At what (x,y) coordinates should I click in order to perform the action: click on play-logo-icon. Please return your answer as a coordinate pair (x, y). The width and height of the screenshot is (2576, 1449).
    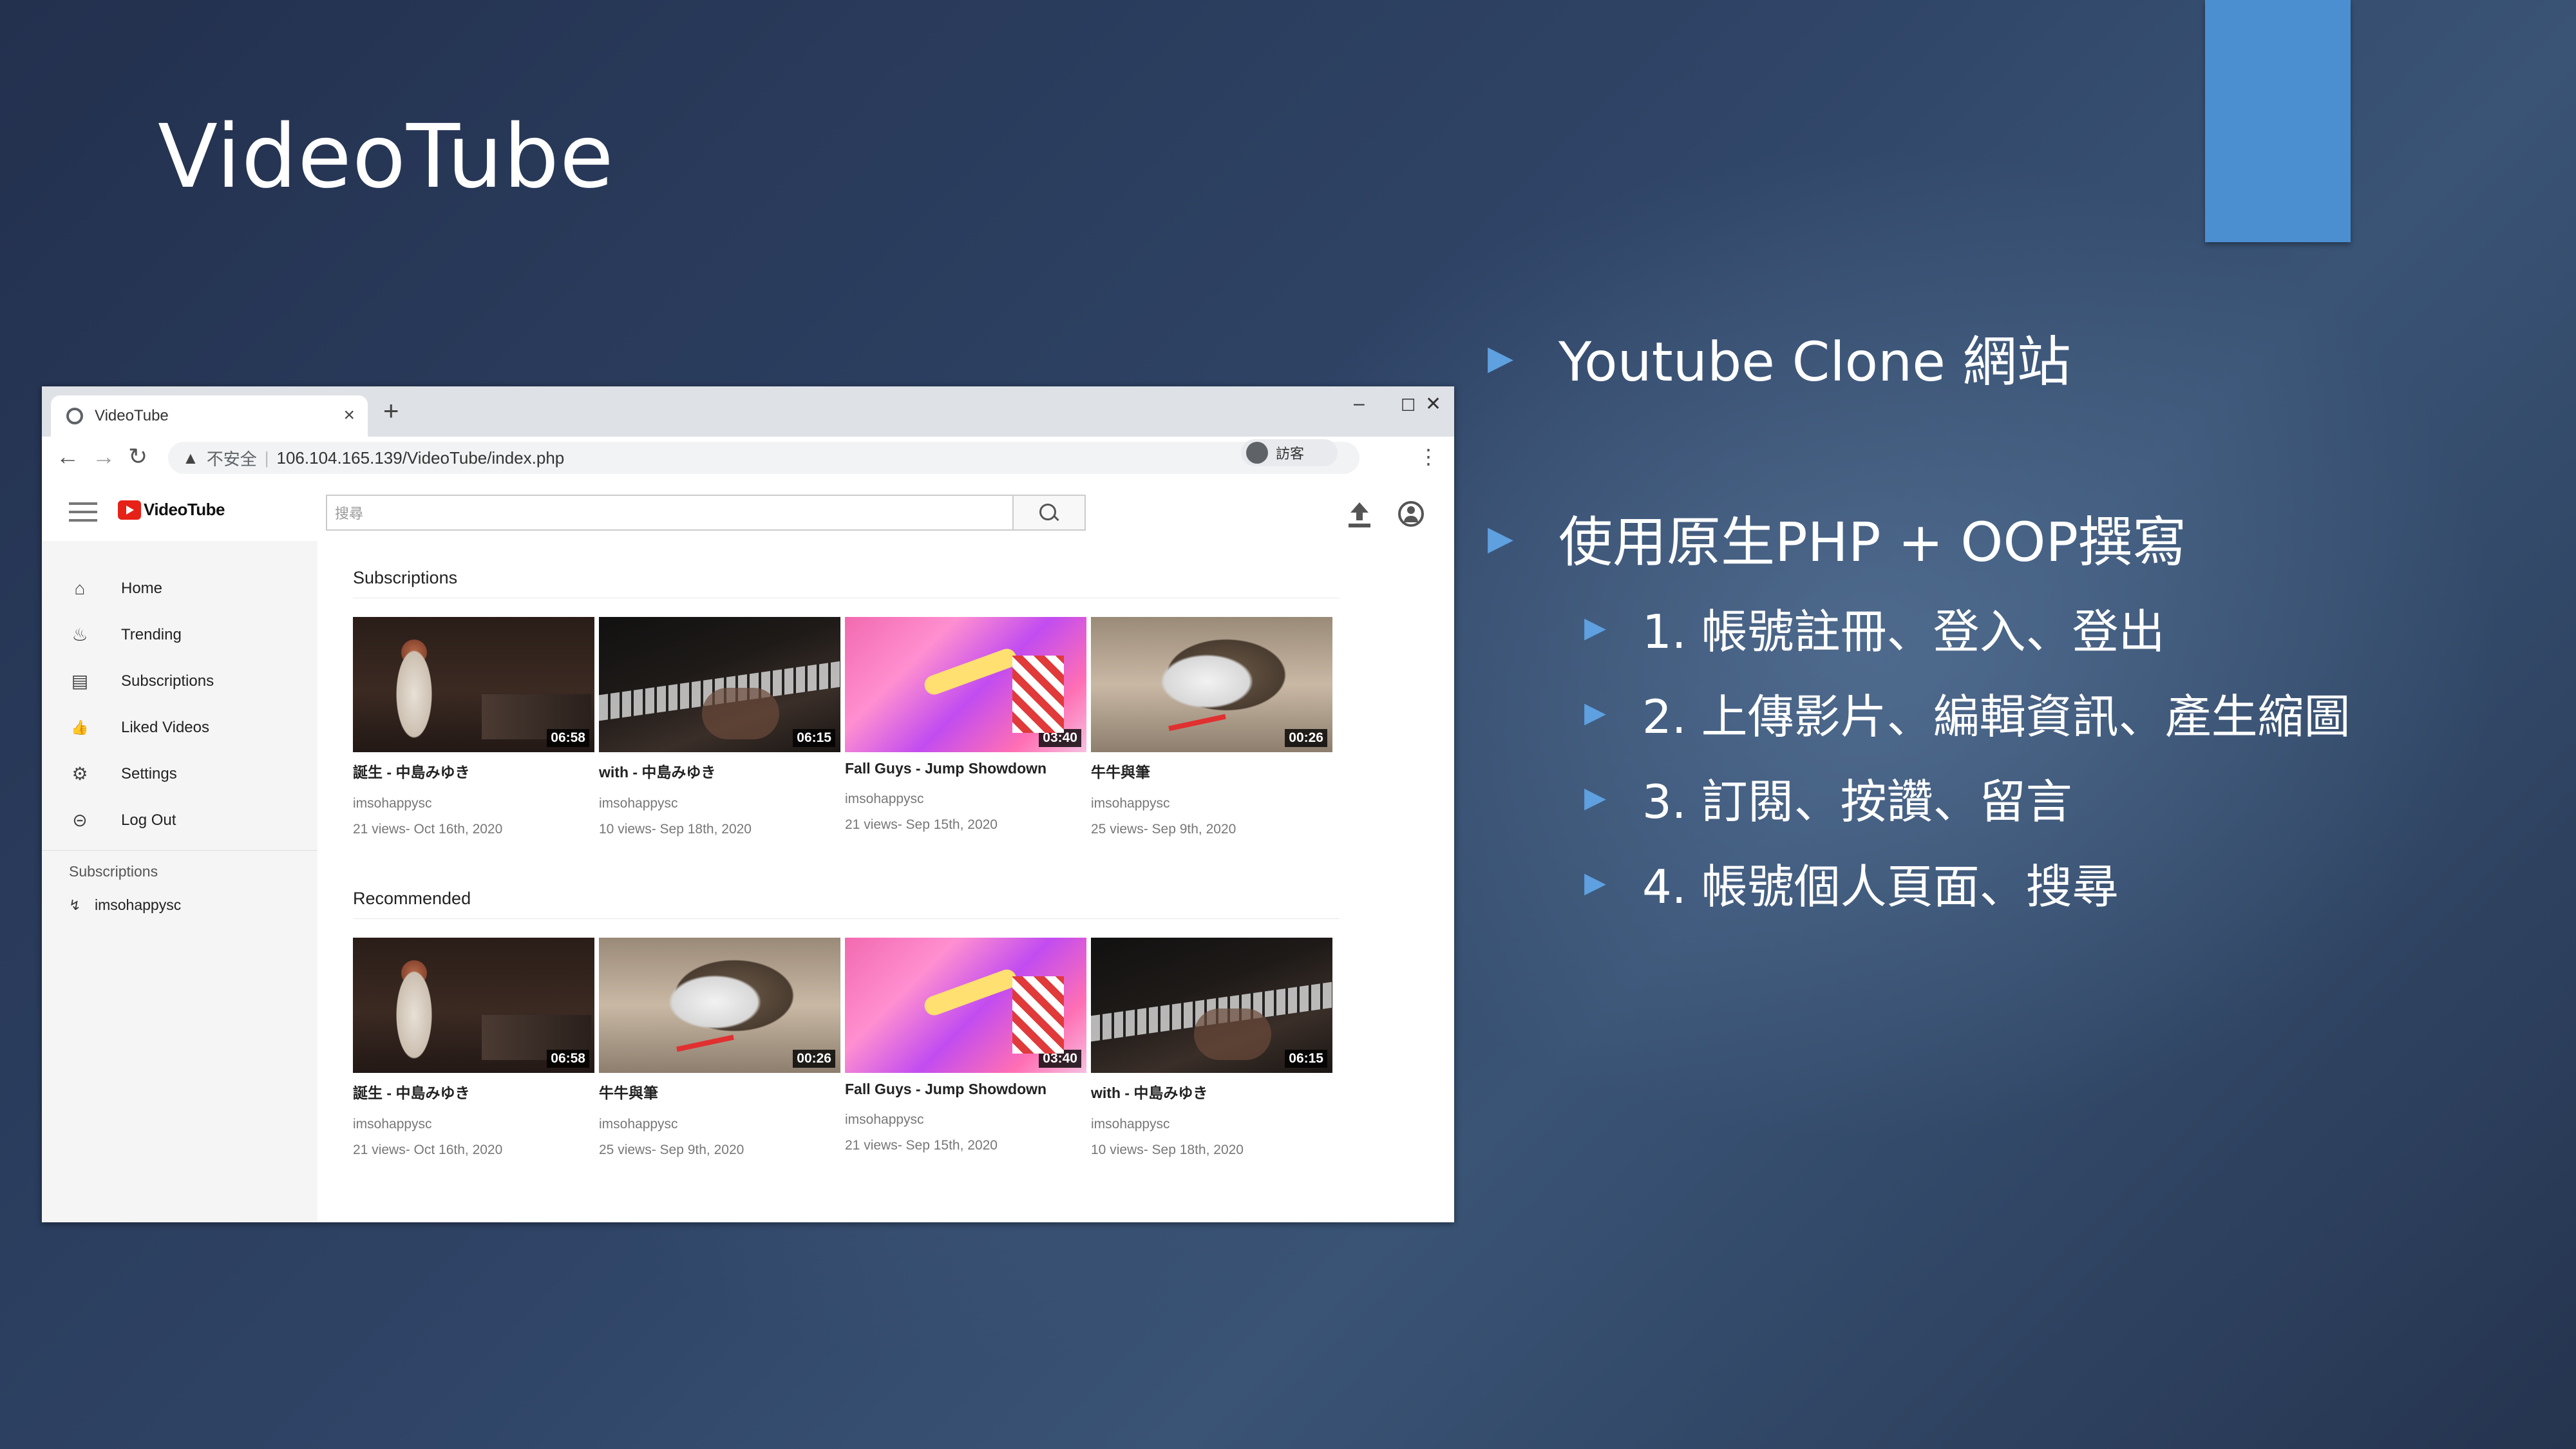
    Looking at the image, I should click on (129, 510).